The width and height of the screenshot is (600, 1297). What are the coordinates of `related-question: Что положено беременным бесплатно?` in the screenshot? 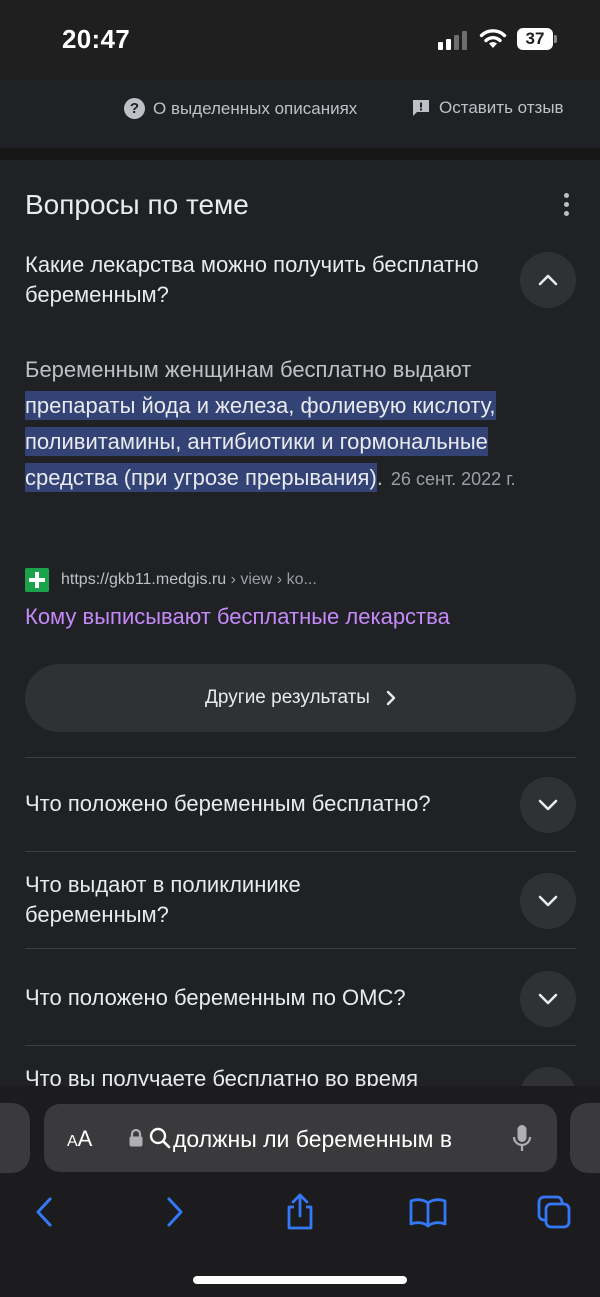 It's located at (265, 804).